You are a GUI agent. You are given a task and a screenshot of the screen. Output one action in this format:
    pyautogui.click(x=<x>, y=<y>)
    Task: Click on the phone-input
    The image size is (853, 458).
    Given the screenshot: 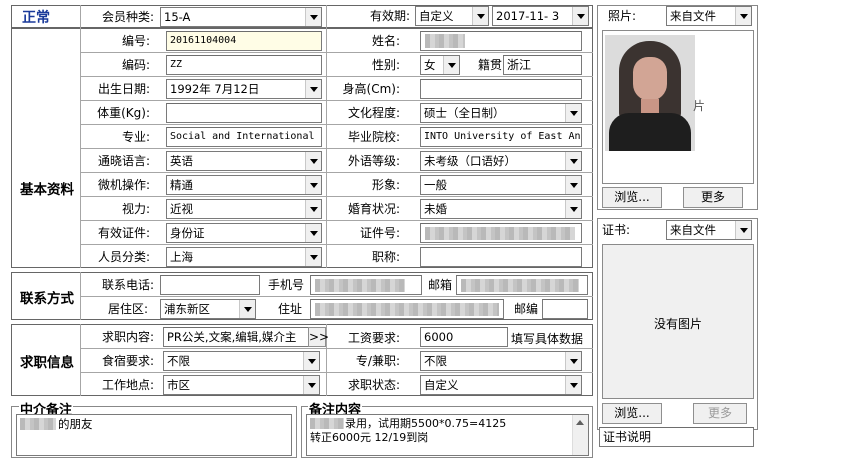 What is the action you would take?
    pyautogui.click(x=210, y=285)
    